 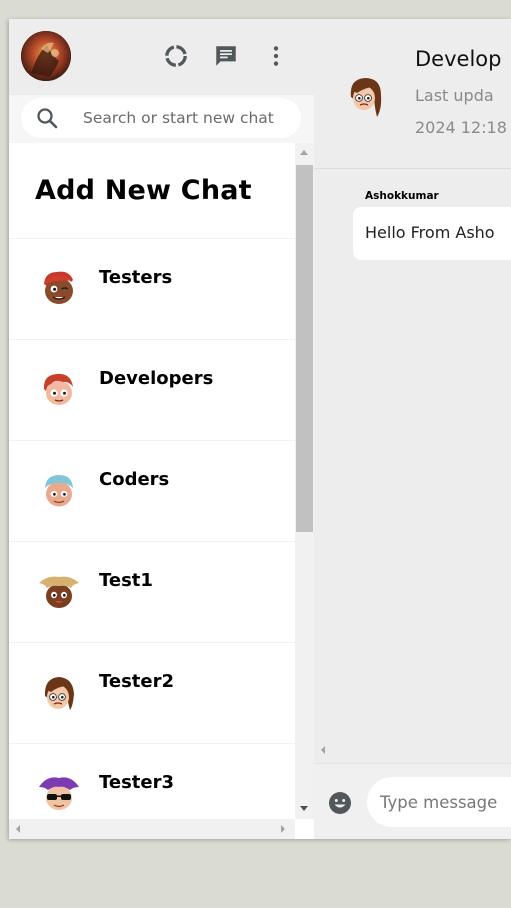 What do you see at coordinates (46, 56) in the screenshot?
I see `user-avatar` at bounding box center [46, 56].